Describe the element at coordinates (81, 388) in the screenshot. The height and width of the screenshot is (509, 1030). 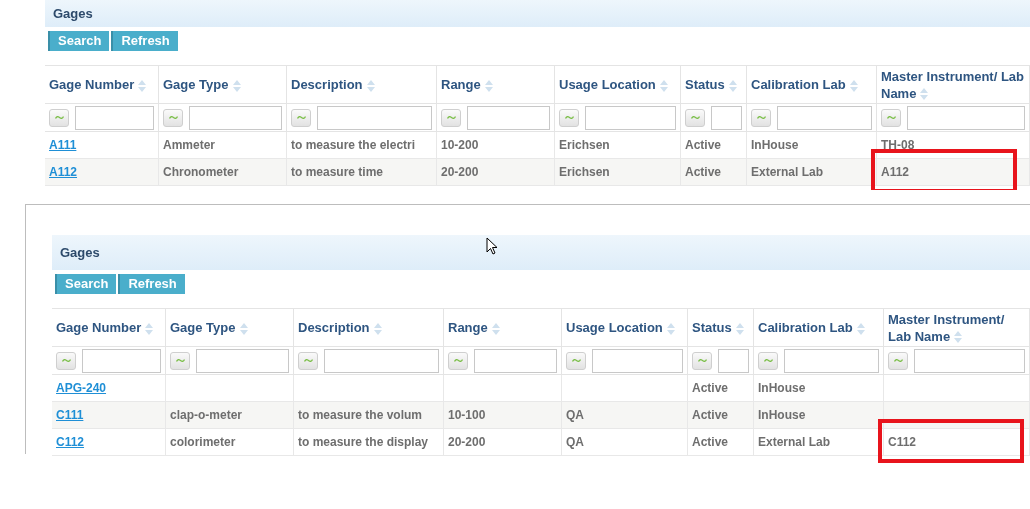
I see `gage-number-link: APG-240` at that location.